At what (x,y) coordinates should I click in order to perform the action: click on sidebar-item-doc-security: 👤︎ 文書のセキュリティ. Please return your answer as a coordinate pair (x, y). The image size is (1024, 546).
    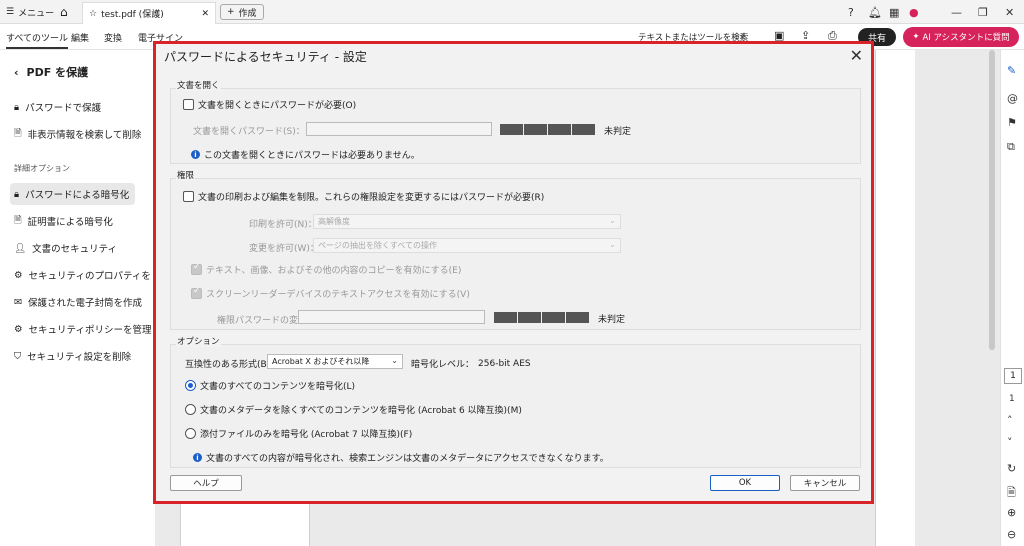
    Looking at the image, I should click on (65, 248).